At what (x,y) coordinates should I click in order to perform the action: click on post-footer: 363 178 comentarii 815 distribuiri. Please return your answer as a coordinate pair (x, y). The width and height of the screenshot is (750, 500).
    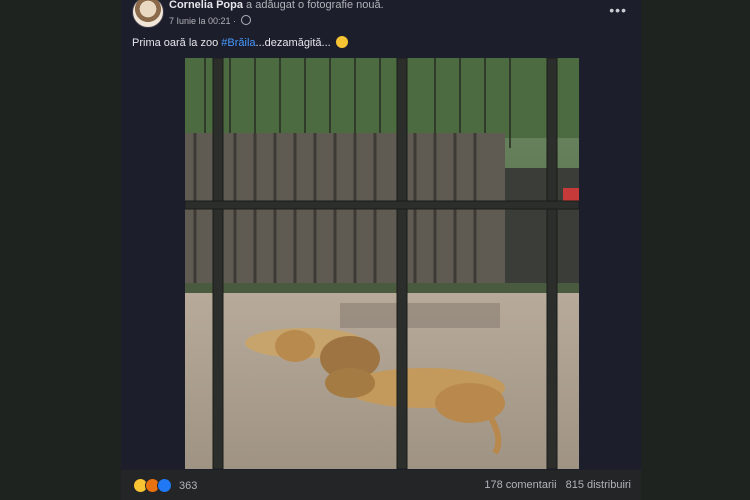
    Looking at the image, I should click on (381, 485).